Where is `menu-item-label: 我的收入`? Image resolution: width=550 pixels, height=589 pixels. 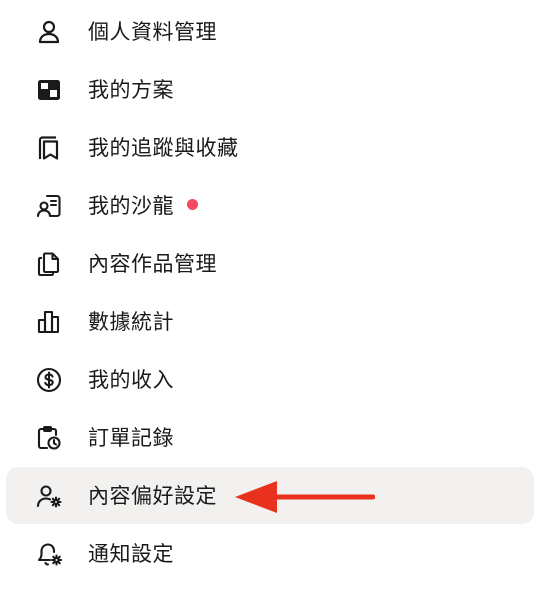
menu-item-label: 我的收入 is located at coordinates (131, 379).